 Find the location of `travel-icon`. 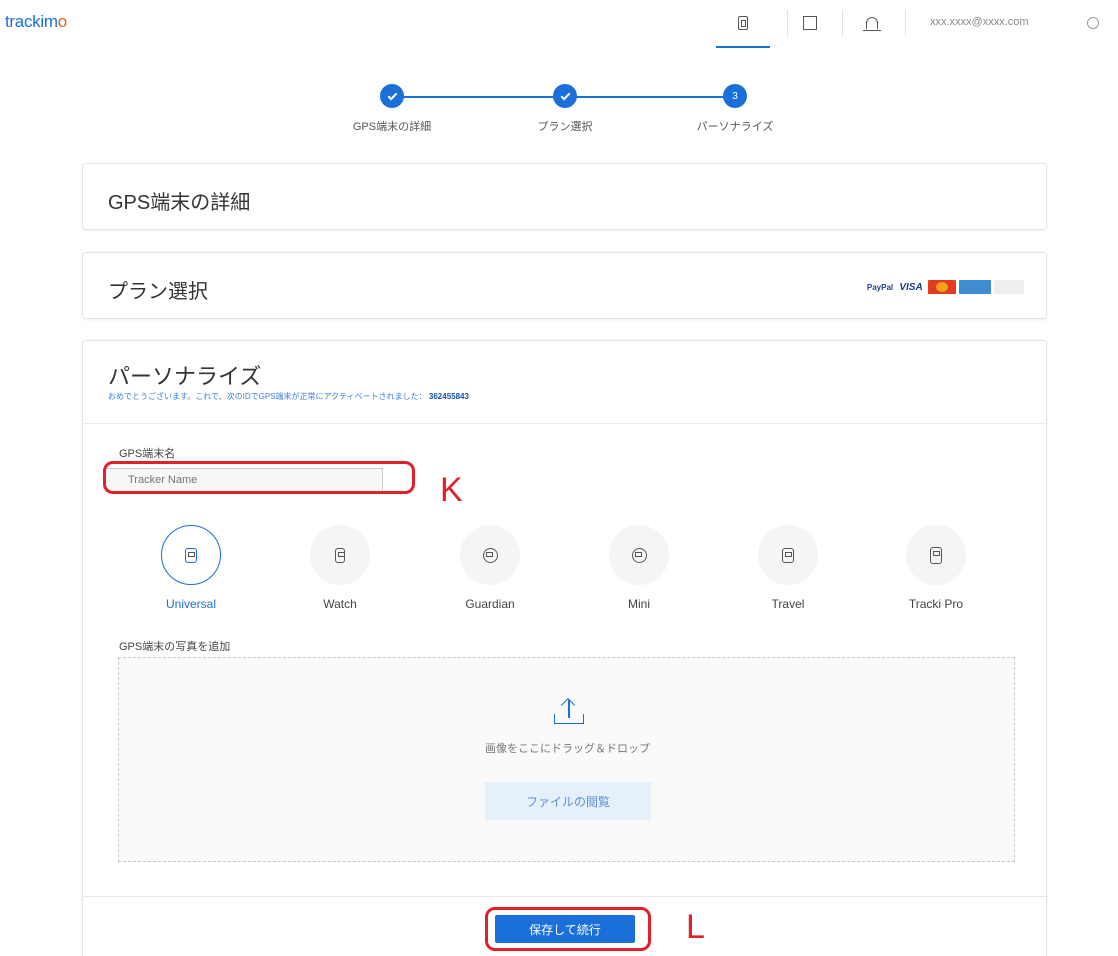

travel-icon is located at coordinates (788, 555).